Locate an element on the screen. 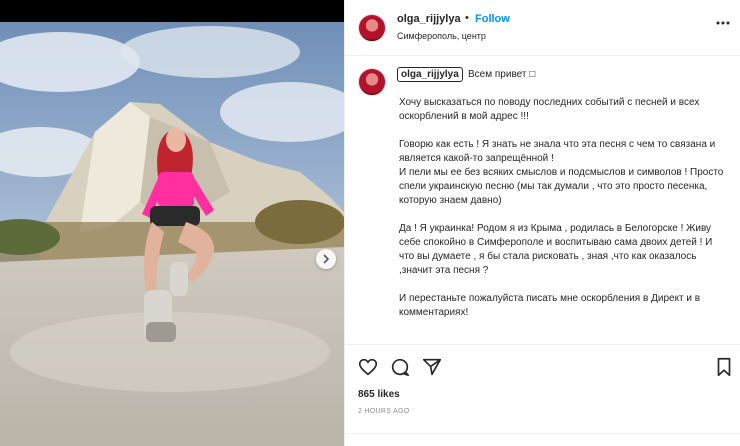  comment-icon is located at coordinates (400, 367).